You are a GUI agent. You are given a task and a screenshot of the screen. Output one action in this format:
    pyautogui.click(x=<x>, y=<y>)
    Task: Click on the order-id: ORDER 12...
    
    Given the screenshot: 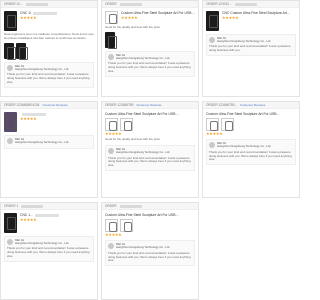 What is the action you would take?
    pyautogui.click(x=13, y=4)
    